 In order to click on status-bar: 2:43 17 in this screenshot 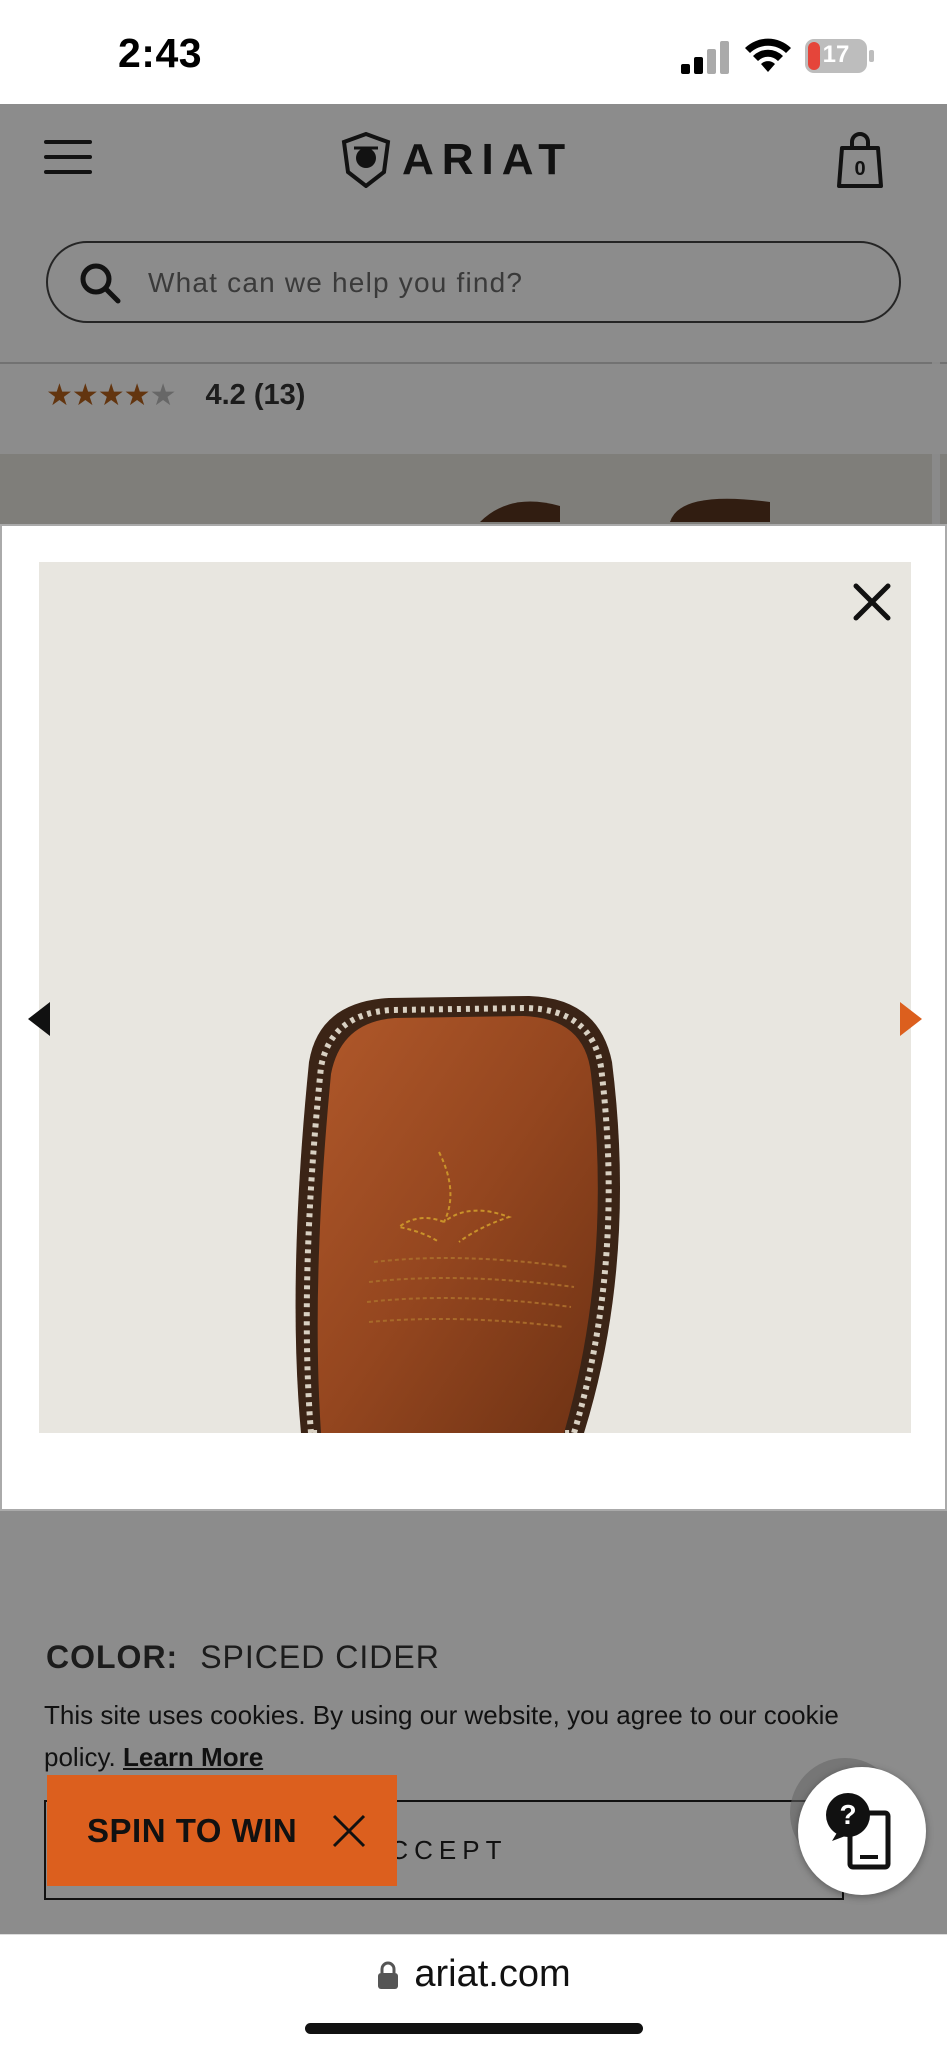, I will do `click(473, 52)`.